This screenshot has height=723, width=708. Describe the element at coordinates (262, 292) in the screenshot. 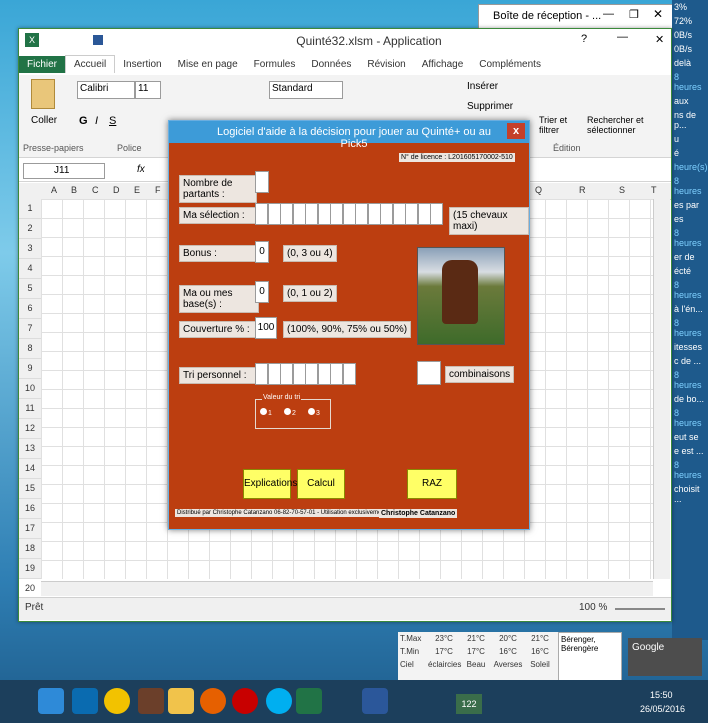

I see `base-input: 0` at that location.